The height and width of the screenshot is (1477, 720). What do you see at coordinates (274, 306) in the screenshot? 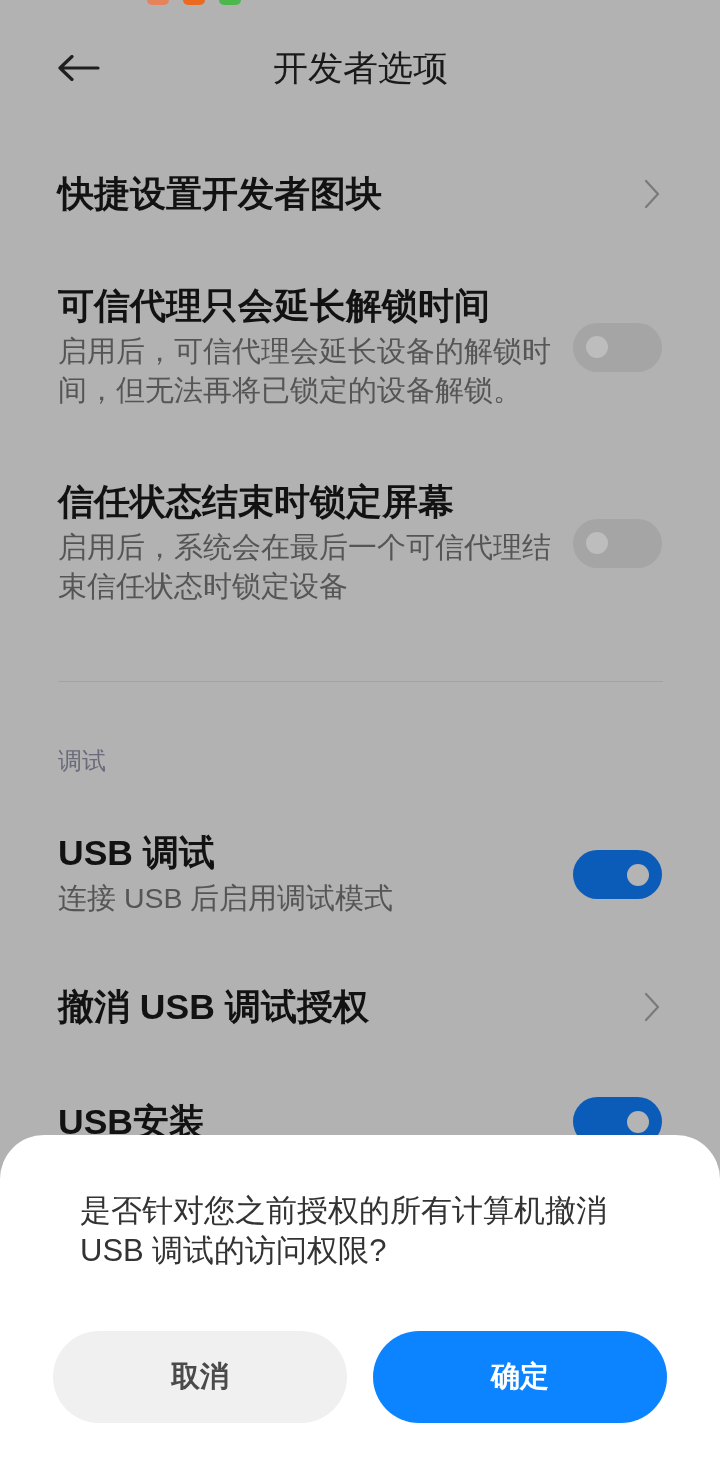
I see `setting-title: 可信代理只会延长解锁时间` at bounding box center [274, 306].